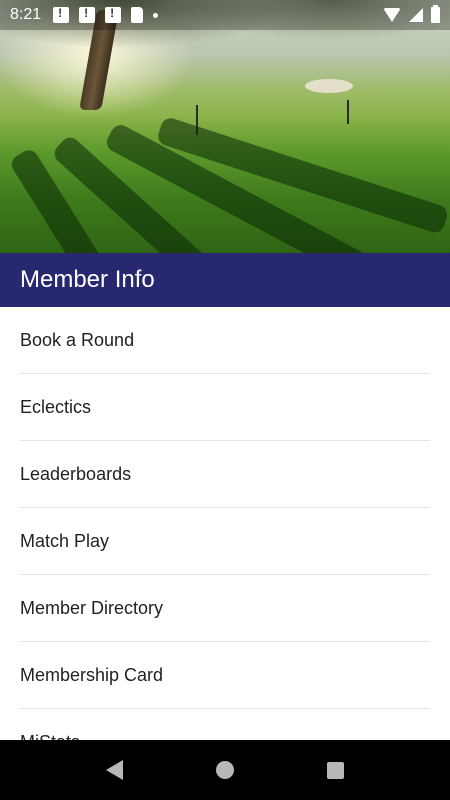 This screenshot has height=800, width=450. What do you see at coordinates (50, 736) in the screenshot?
I see `menu-item-label: MiStats` at bounding box center [50, 736].